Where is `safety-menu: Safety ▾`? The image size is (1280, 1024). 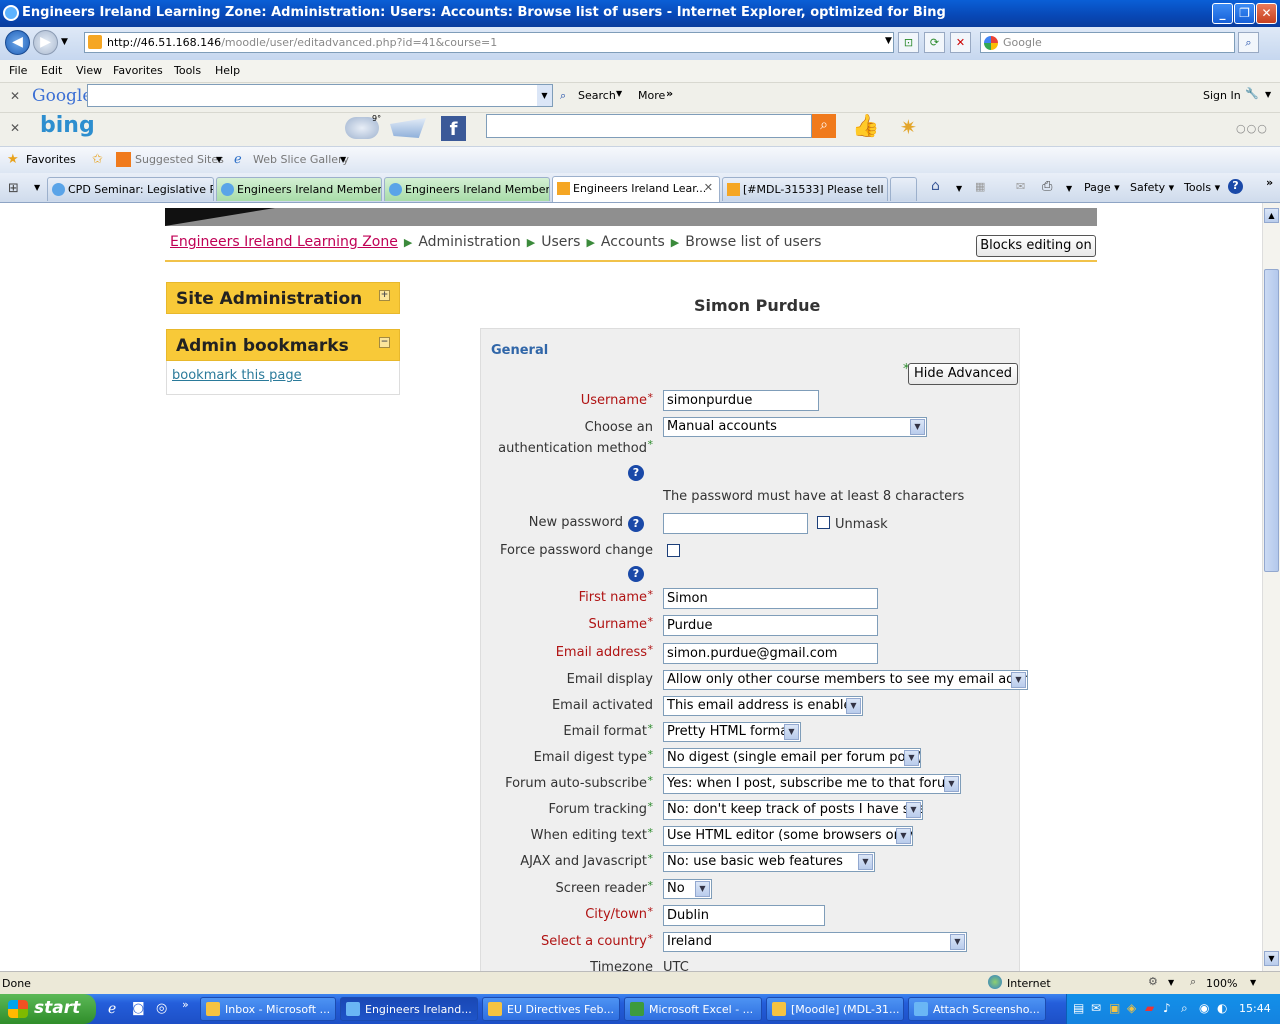 safety-menu: Safety ▾ is located at coordinates (1152, 187).